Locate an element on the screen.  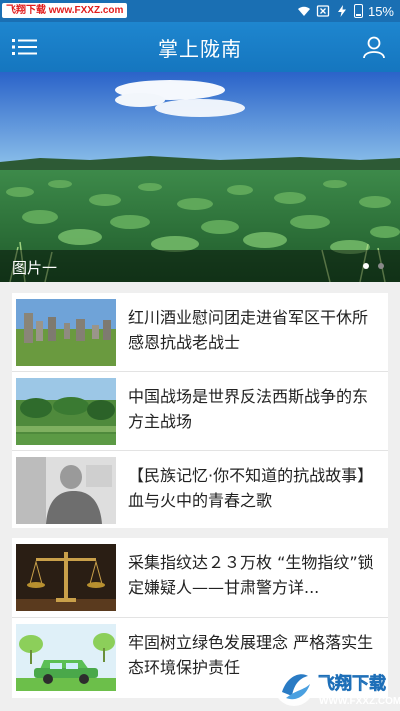
wifi-icon is located at coordinates (303, 11).